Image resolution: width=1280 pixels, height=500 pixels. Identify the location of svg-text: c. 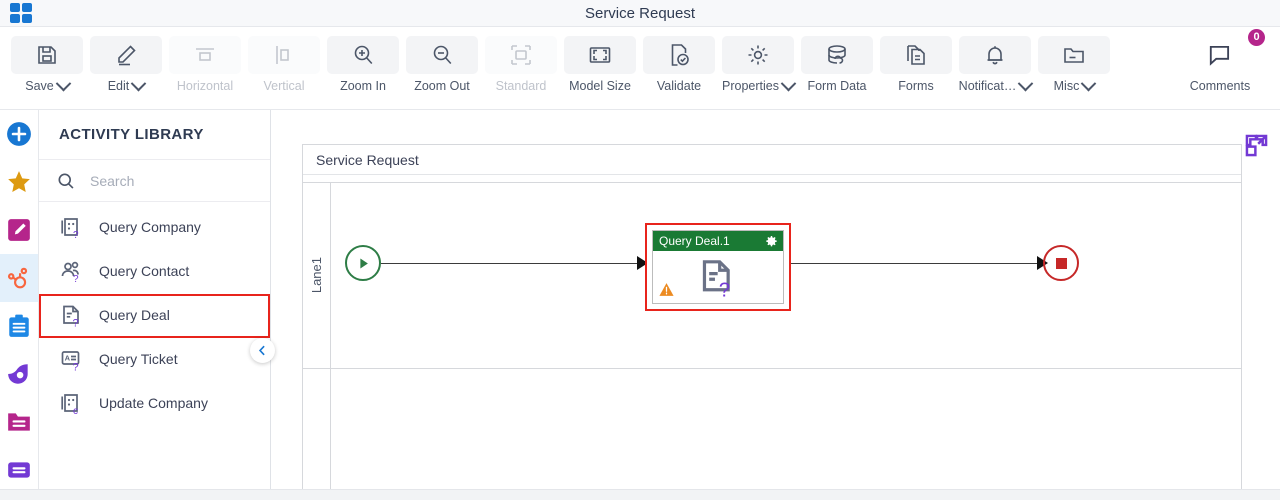
(75, 411).